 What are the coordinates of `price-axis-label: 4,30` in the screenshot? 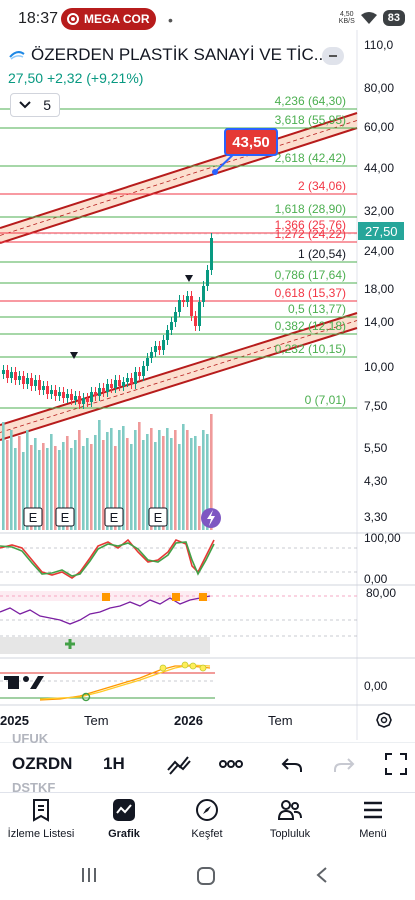 It's located at (376, 481).